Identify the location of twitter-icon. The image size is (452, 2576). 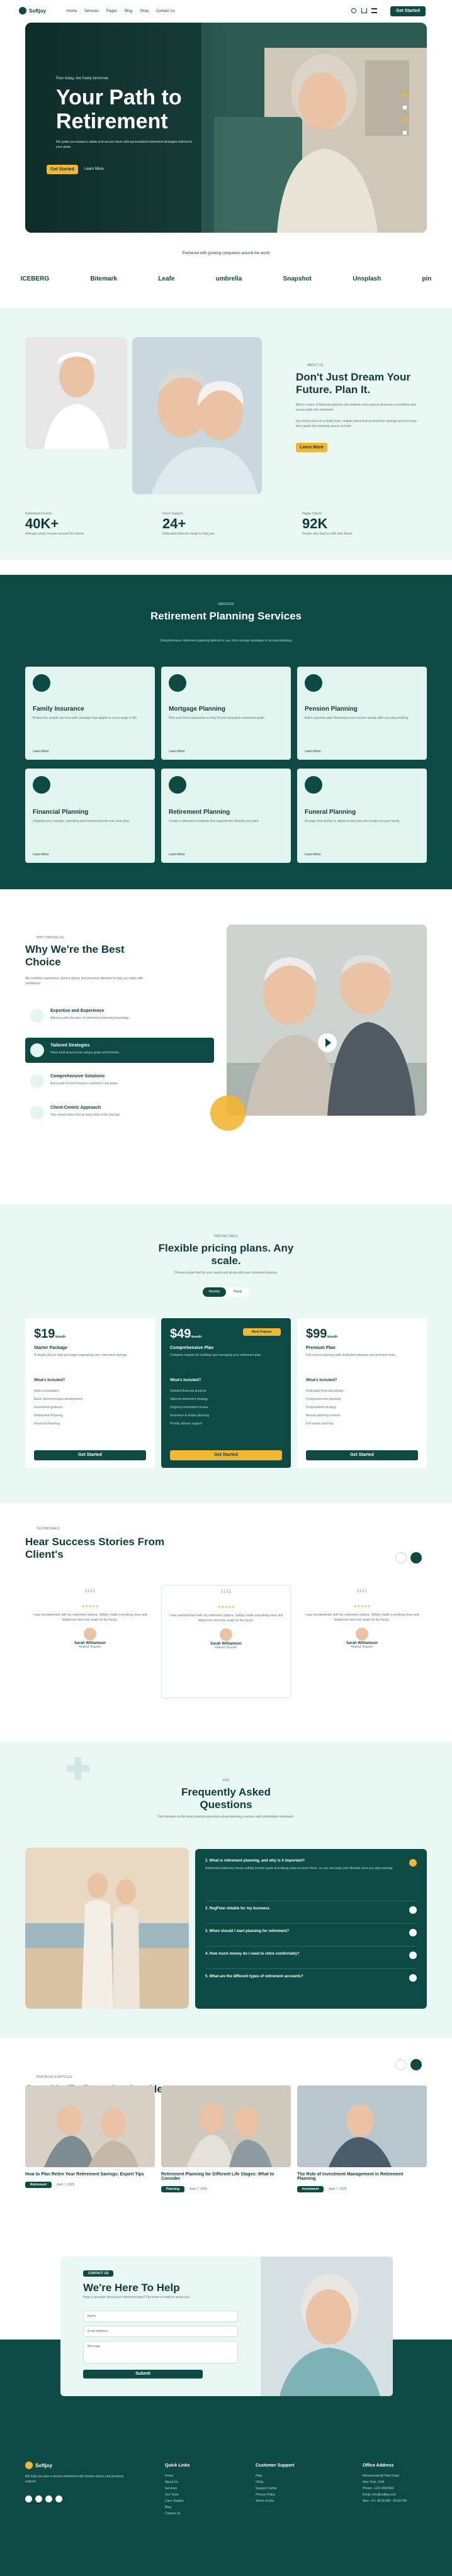
(38, 2499).